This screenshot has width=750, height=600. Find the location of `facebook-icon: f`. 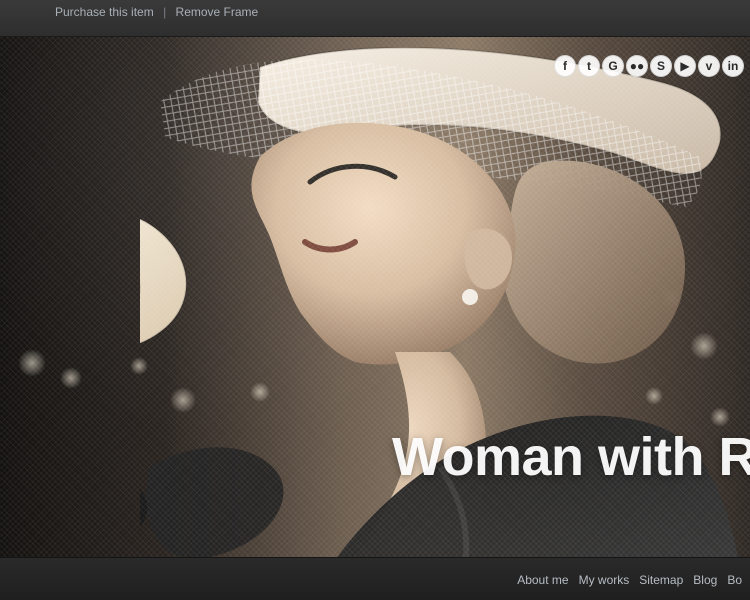

facebook-icon: f is located at coordinates (565, 66).